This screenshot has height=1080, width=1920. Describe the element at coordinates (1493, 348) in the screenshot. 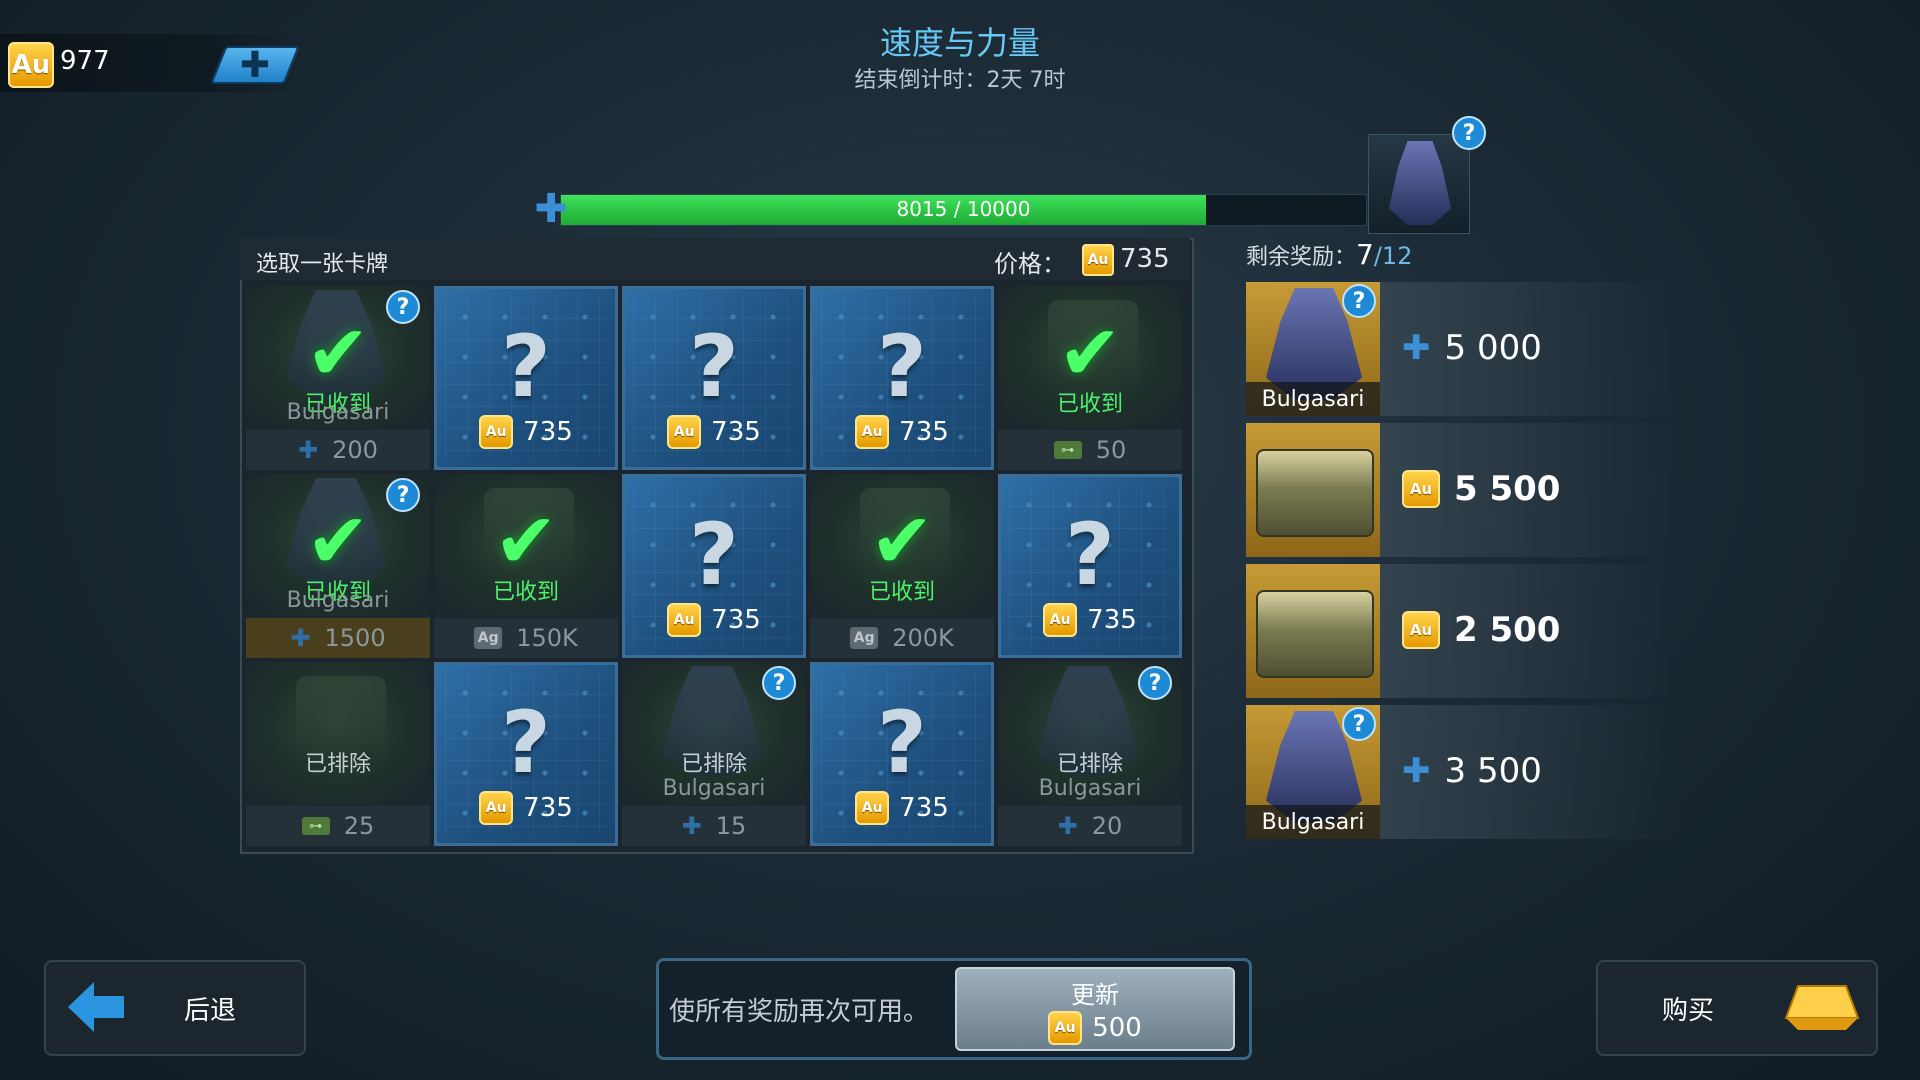

I see `reward-amount: 5 000` at that location.